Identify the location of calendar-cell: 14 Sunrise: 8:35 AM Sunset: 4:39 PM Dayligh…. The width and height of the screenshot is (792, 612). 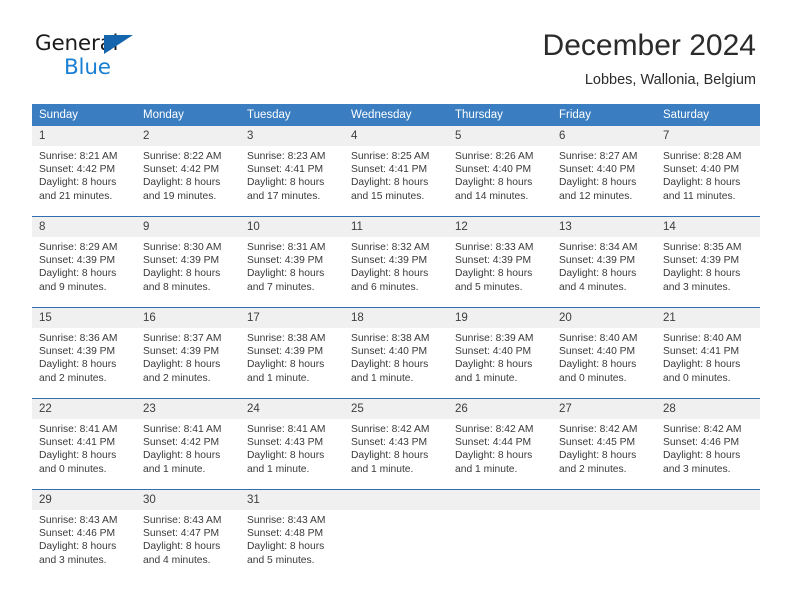
(708, 262).